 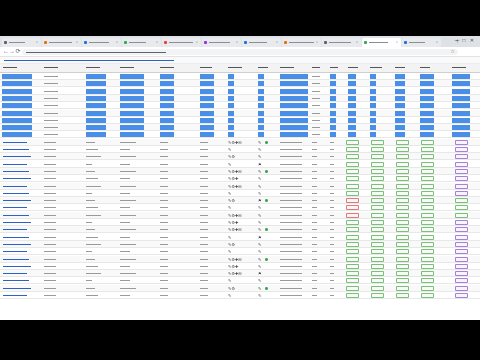 What do you see at coordinates (18, 52) in the screenshot?
I see `reload-icon: ⟳` at bounding box center [18, 52].